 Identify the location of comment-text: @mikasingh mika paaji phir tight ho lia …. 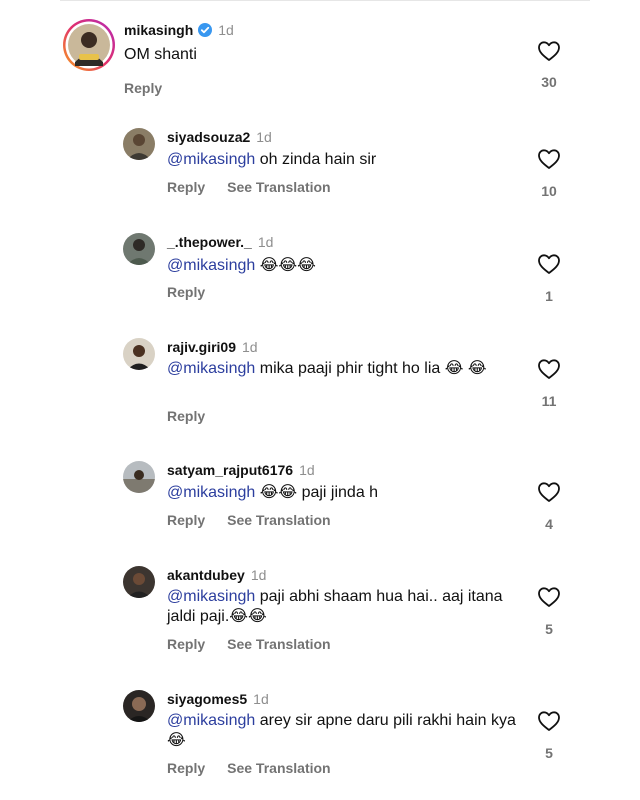
(337, 369).